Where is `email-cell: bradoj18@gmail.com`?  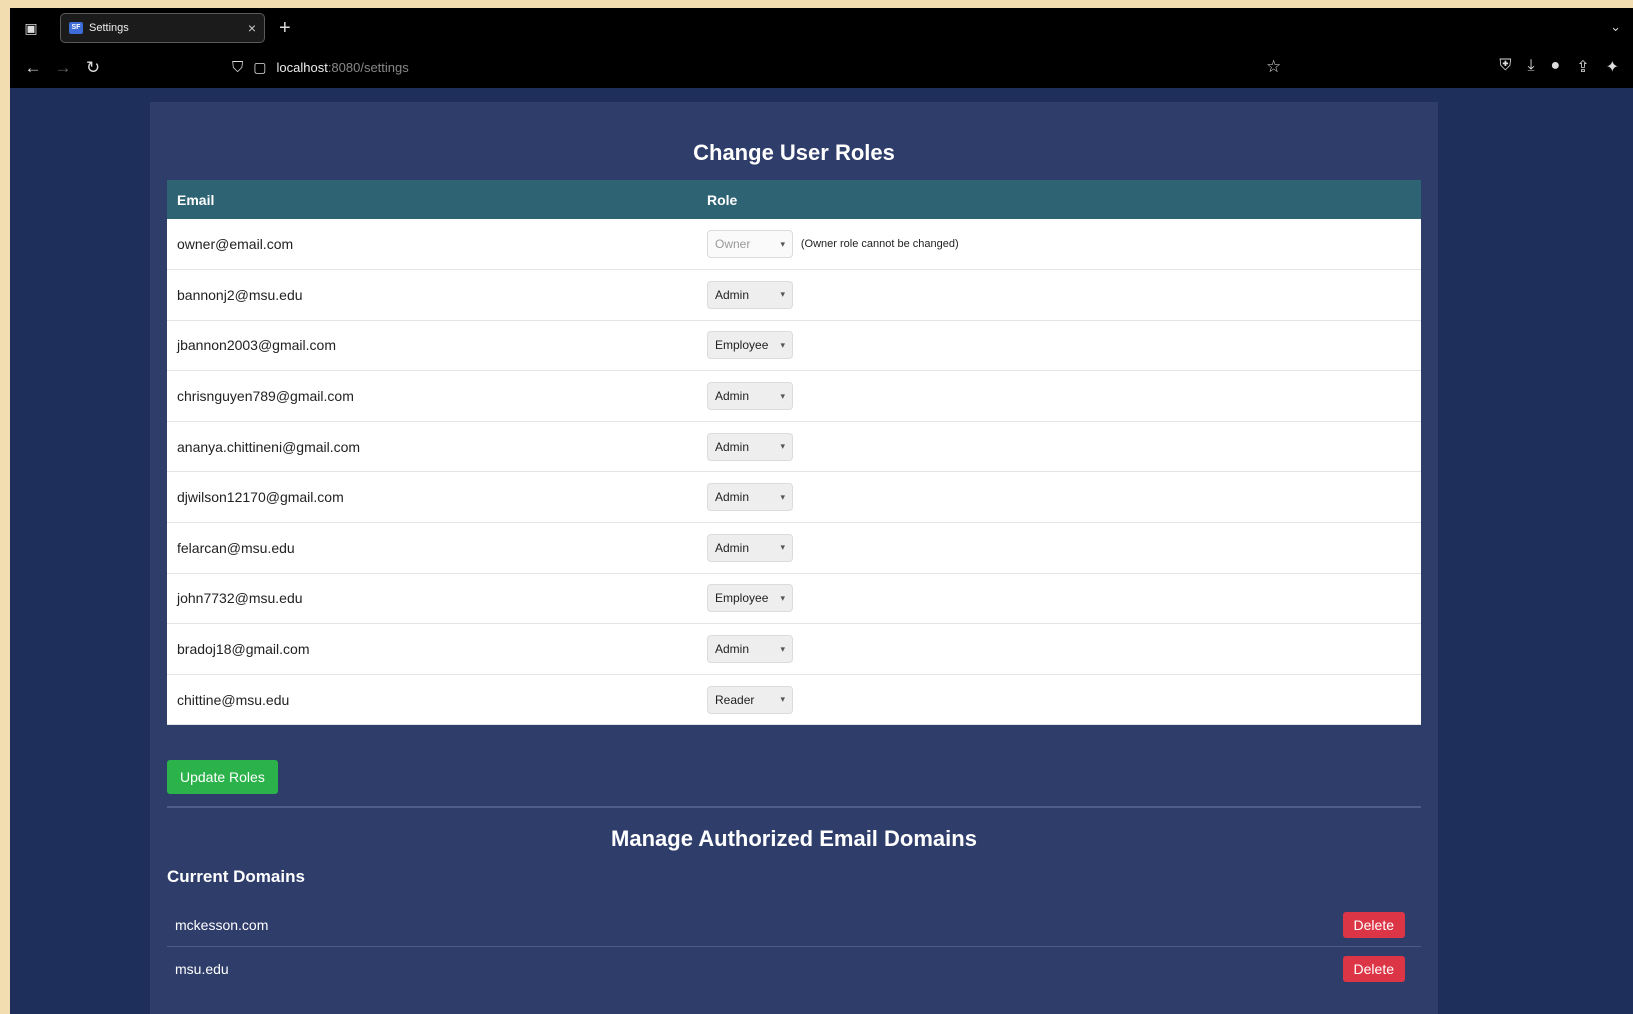
email-cell: bradoj18@gmail.com is located at coordinates (432, 649).